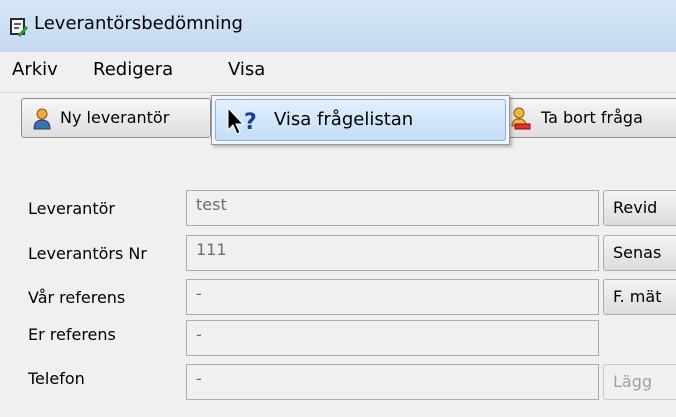  What do you see at coordinates (392, 208) in the screenshot?
I see `supplier-field: test` at bounding box center [392, 208].